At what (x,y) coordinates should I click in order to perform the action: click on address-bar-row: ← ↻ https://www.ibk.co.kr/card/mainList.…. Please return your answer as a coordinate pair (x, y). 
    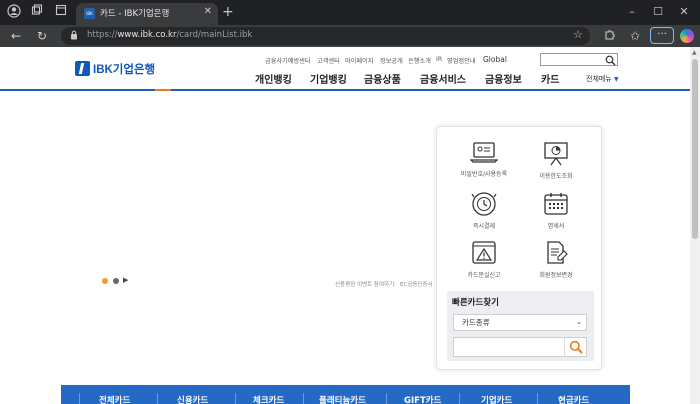
    Looking at the image, I should click on (350, 36).